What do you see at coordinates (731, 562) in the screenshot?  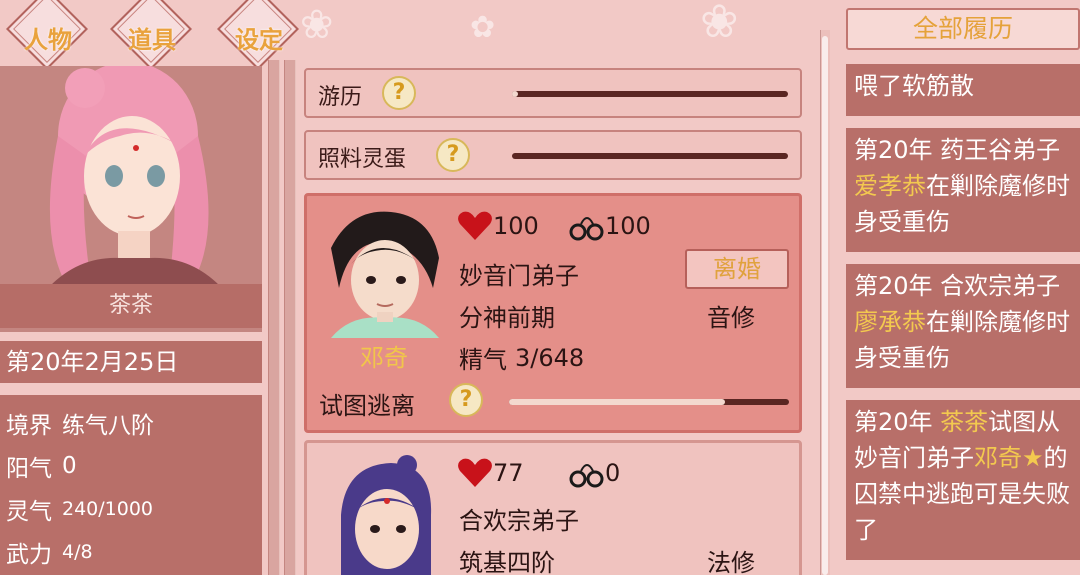 I see `captive-cultivation: 法修` at bounding box center [731, 562].